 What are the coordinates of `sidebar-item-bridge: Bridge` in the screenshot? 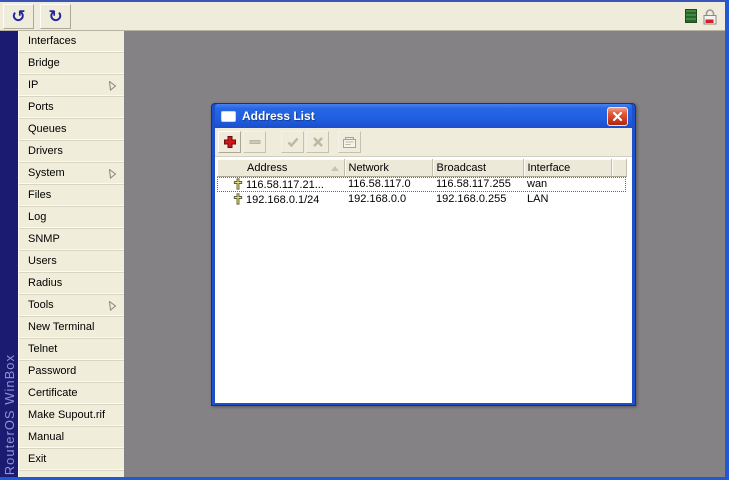 It's located at (71, 64).